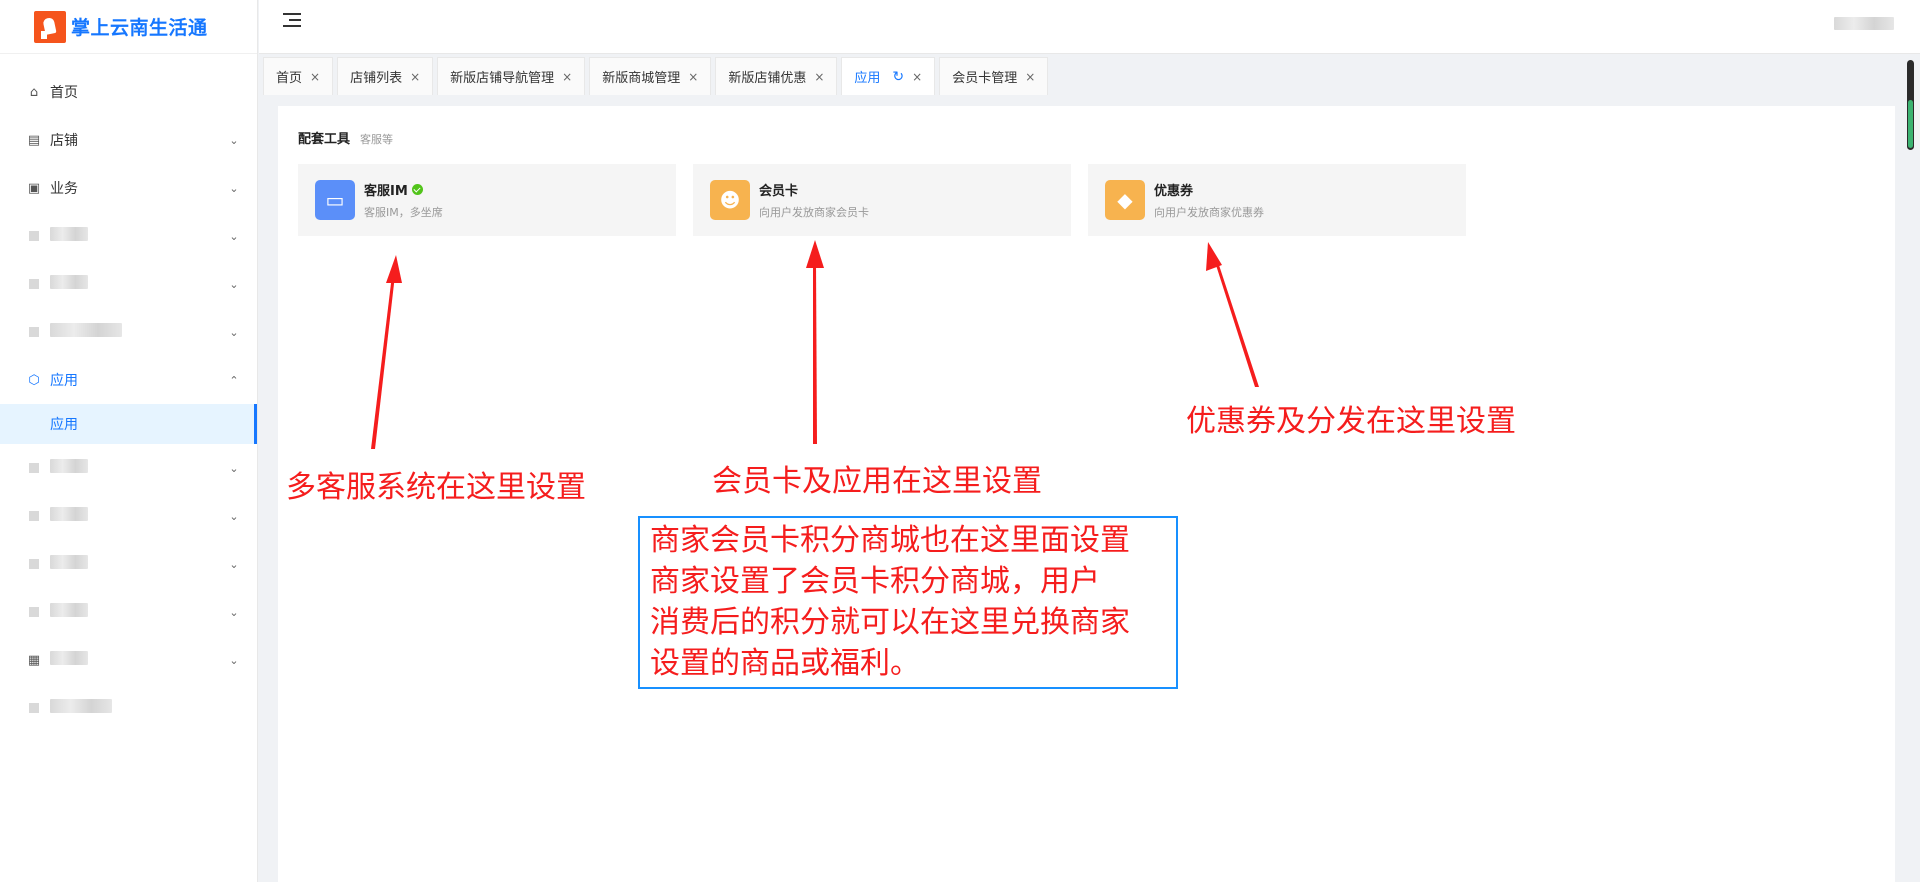 Image resolution: width=1920 pixels, height=882 pixels. What do you see at coordinates (128, 380) in the screenshot?
I see `sidebar-item-6: ⬡ 应用 ⌃` at bounding box center [128, 380].